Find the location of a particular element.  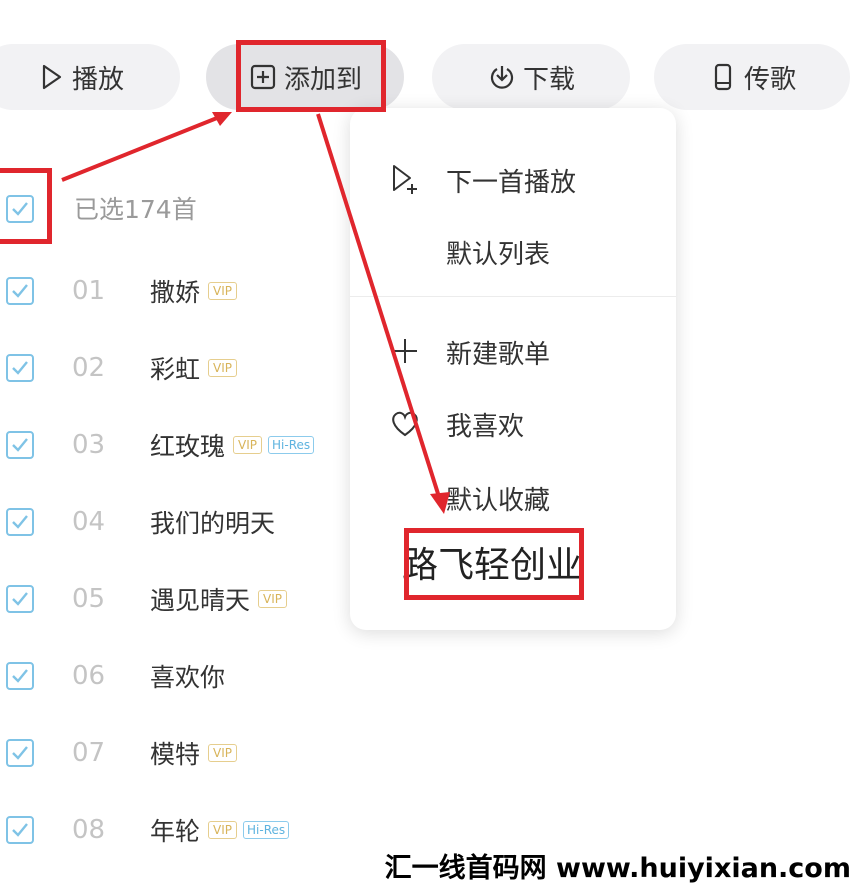

watermark-text: 汇一线首码网 www.huiyixian.com is located at coordinates (617, 868).